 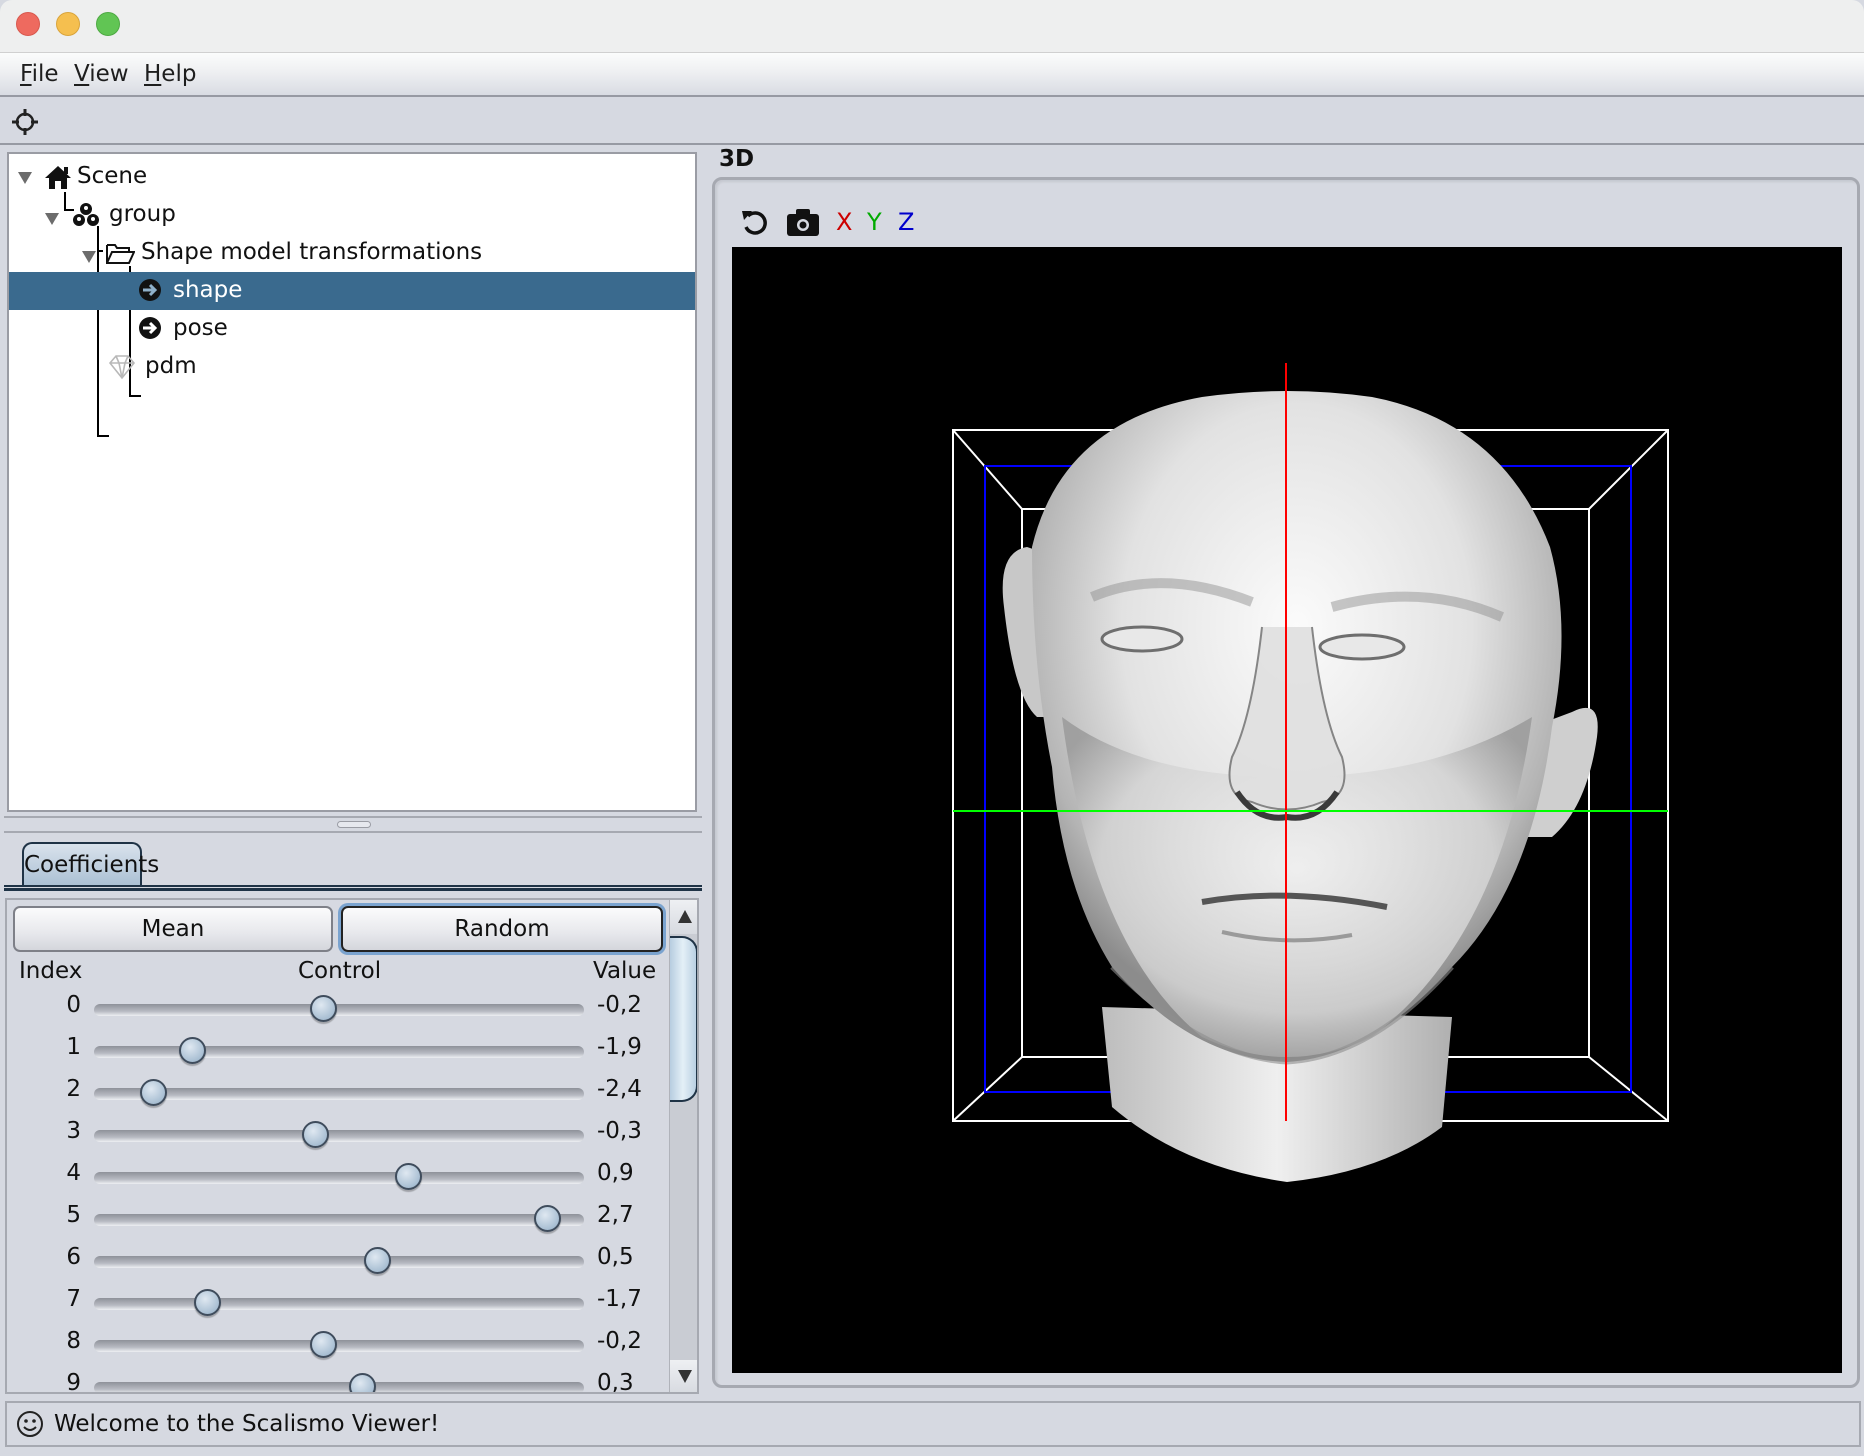 What do you see at coordinates (625, 971) in the screenshot?
I see `column-header-value: Value` at bounding box center [625, 971].